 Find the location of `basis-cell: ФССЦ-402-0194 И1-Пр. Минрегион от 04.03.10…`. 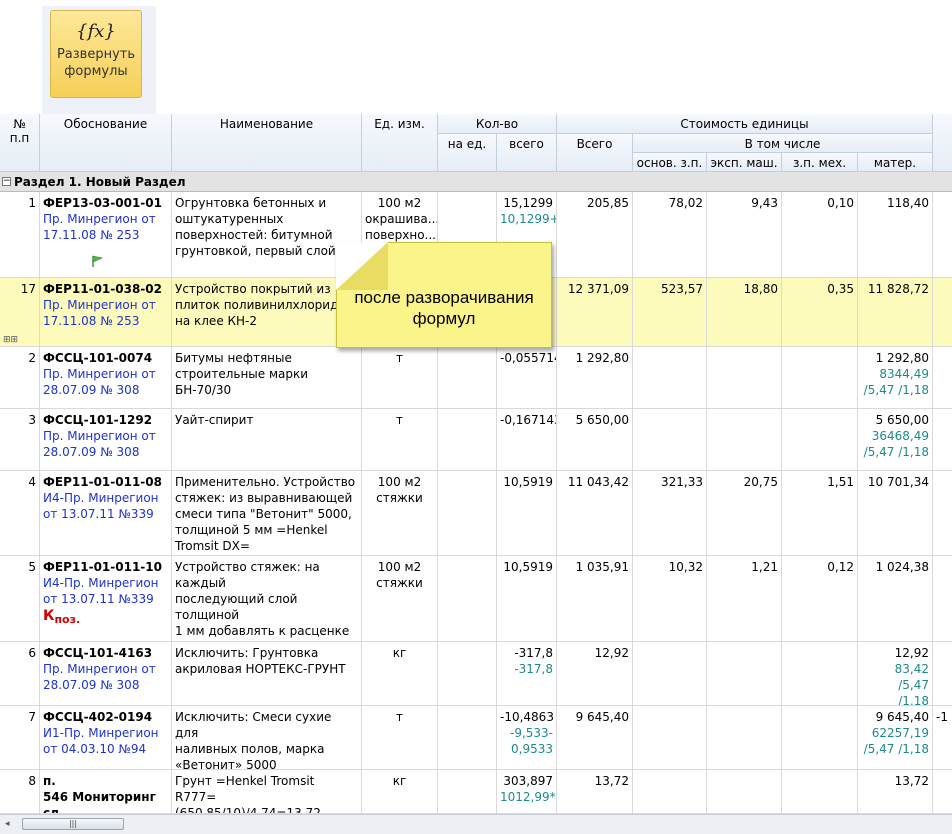

basis-cell: ФССЦ-402-0194 И1-Пр. Минрегион от 04.03.10… is located at coordinates (106, 737).